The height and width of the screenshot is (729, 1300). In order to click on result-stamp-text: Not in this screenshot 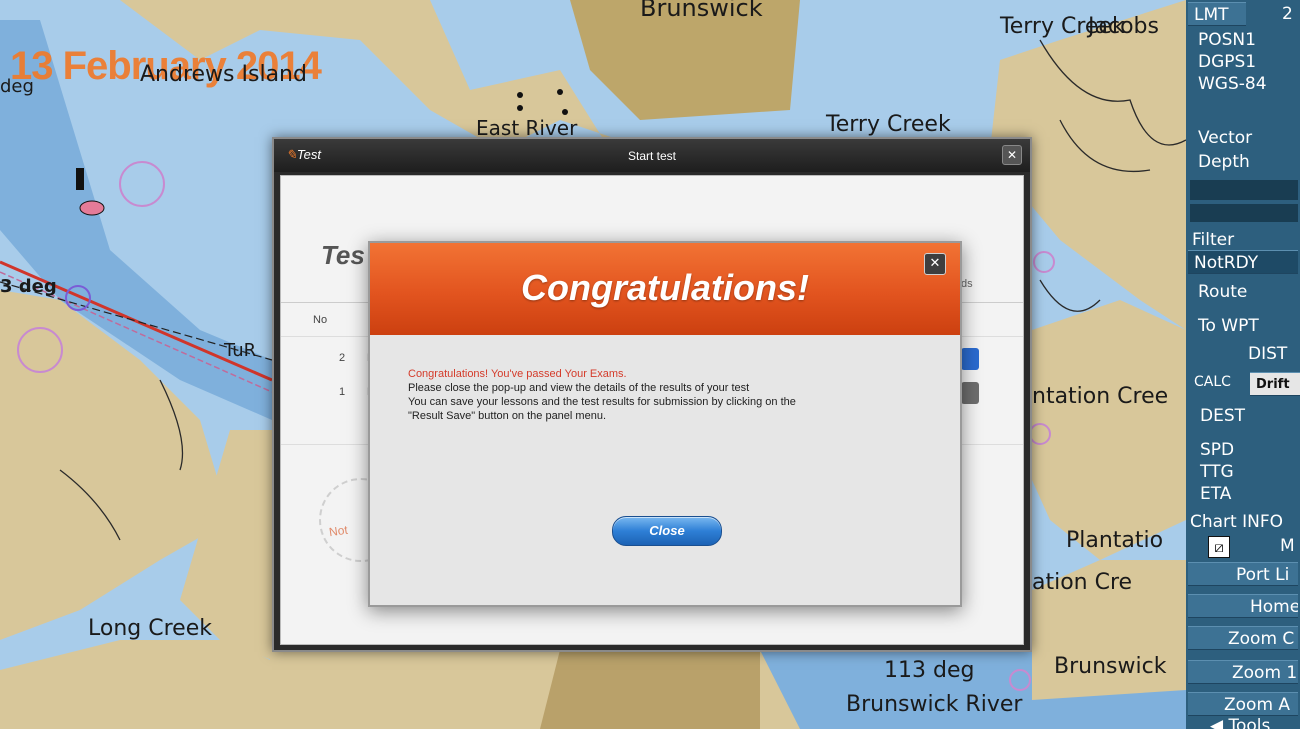, I will do `click(338, 531)`.